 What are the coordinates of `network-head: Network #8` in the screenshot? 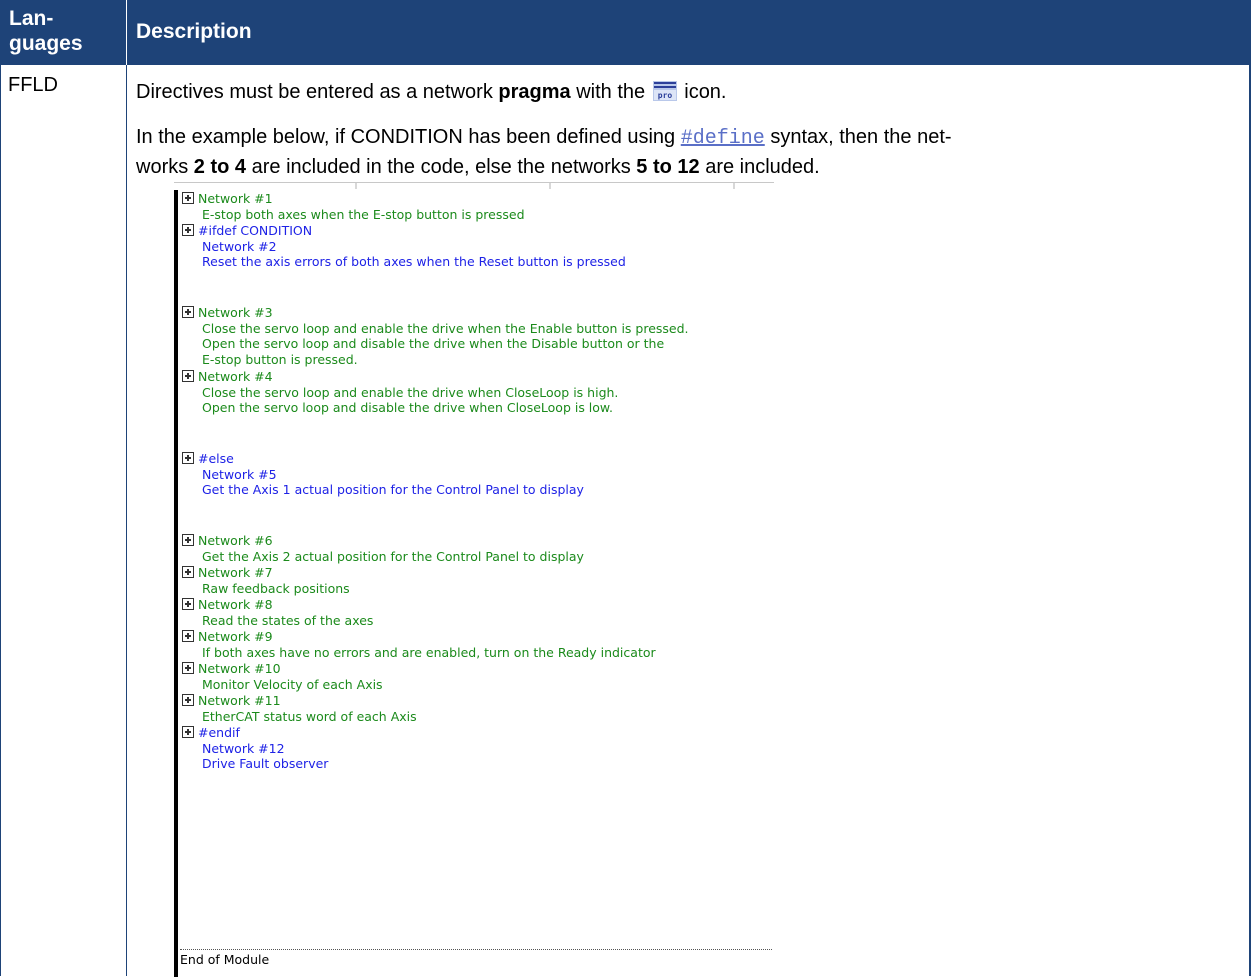 It's located at (235, 604).